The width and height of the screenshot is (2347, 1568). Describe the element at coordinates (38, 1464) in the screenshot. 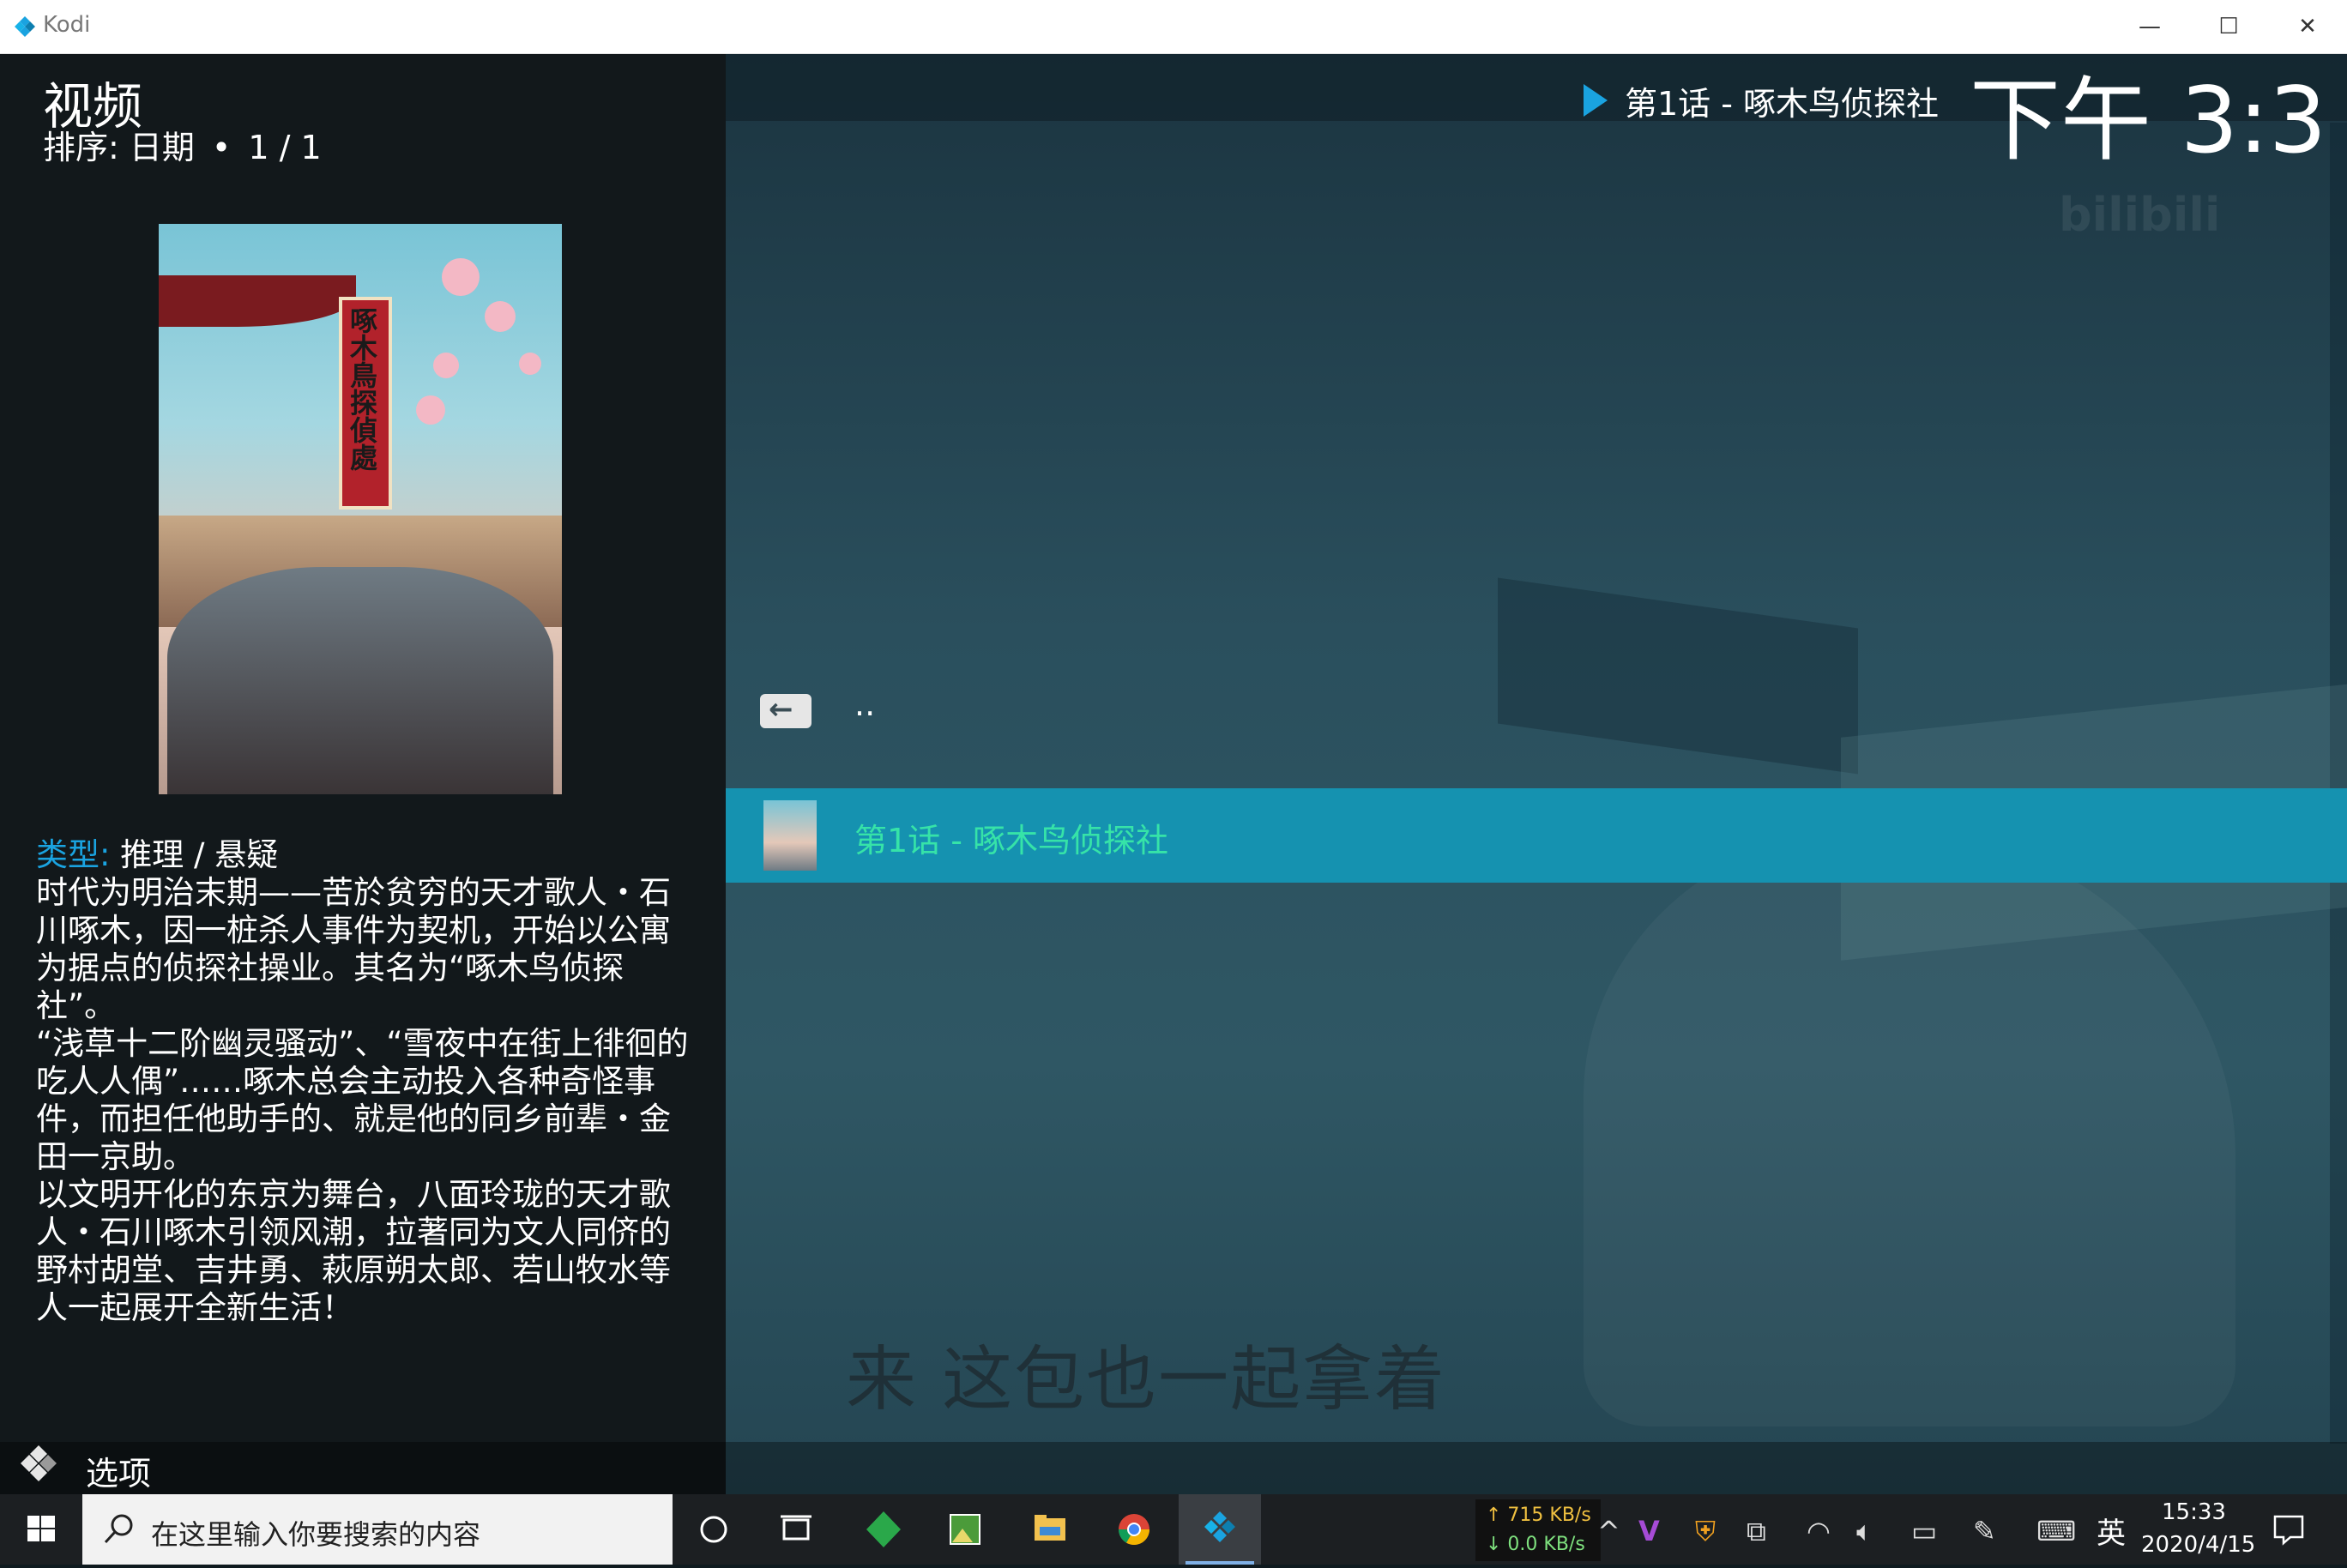

I see `options-icon` at that location.